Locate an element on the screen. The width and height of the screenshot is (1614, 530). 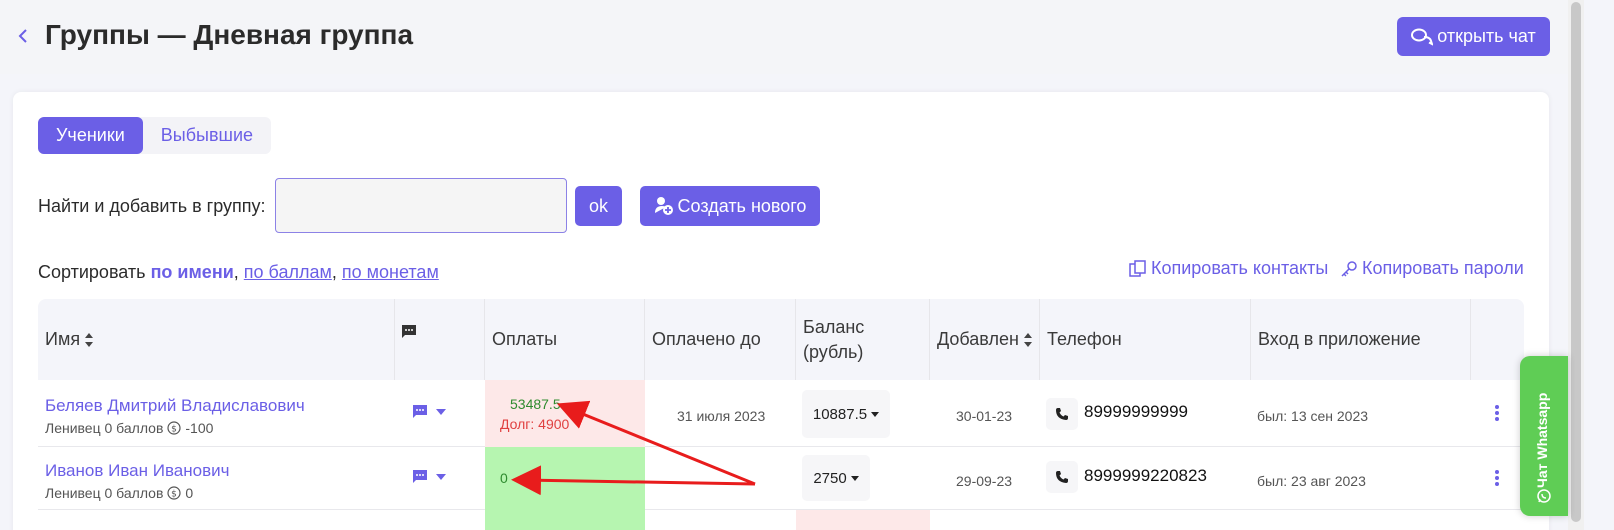
balance-dropdown: 2750 is located at coordinates (836, 478).